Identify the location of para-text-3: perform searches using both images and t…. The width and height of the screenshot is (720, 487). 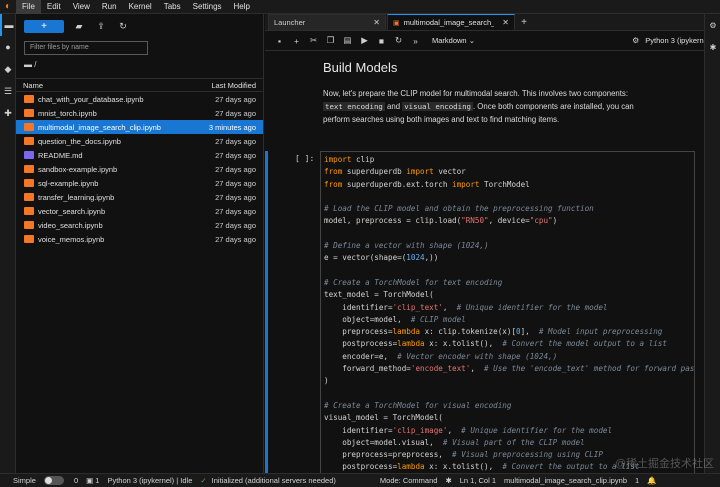
(441, 119).